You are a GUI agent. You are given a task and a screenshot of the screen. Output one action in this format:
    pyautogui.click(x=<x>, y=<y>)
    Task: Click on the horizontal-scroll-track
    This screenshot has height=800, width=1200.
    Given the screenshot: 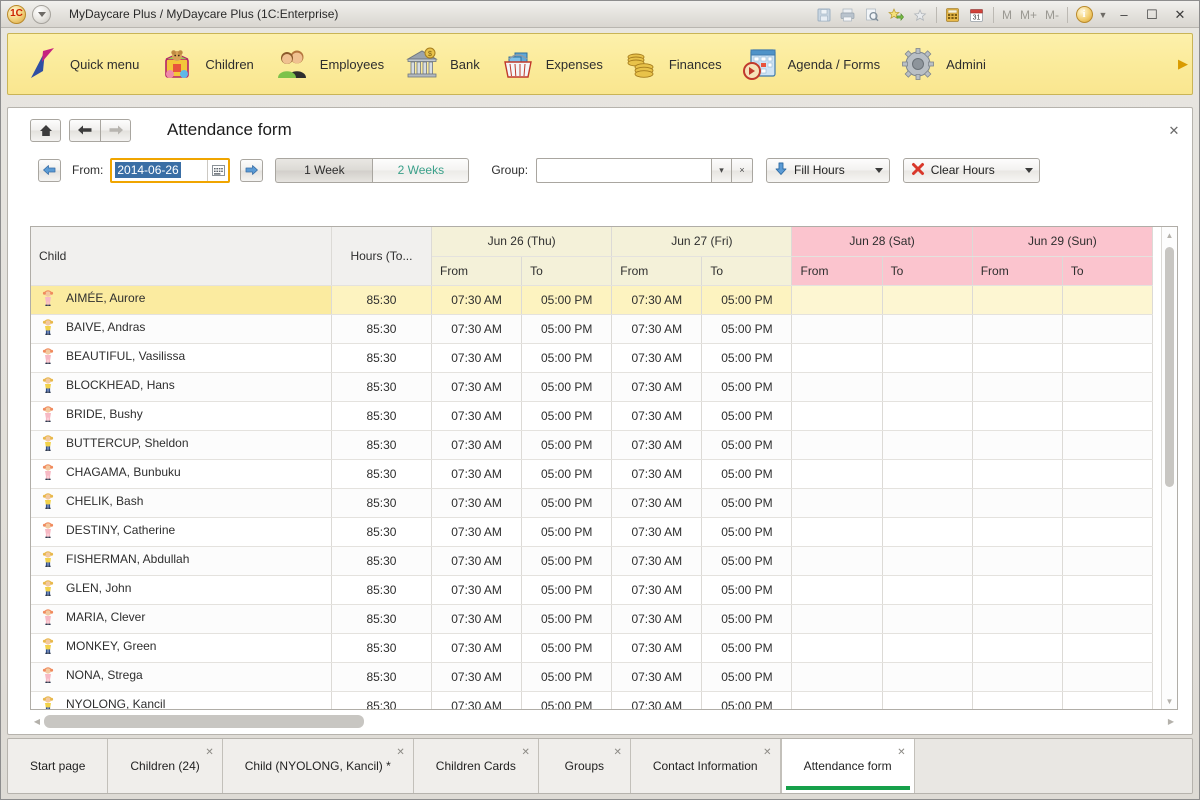 What is the action you would take?
    pyautogui.click(x=604, y=721)
    